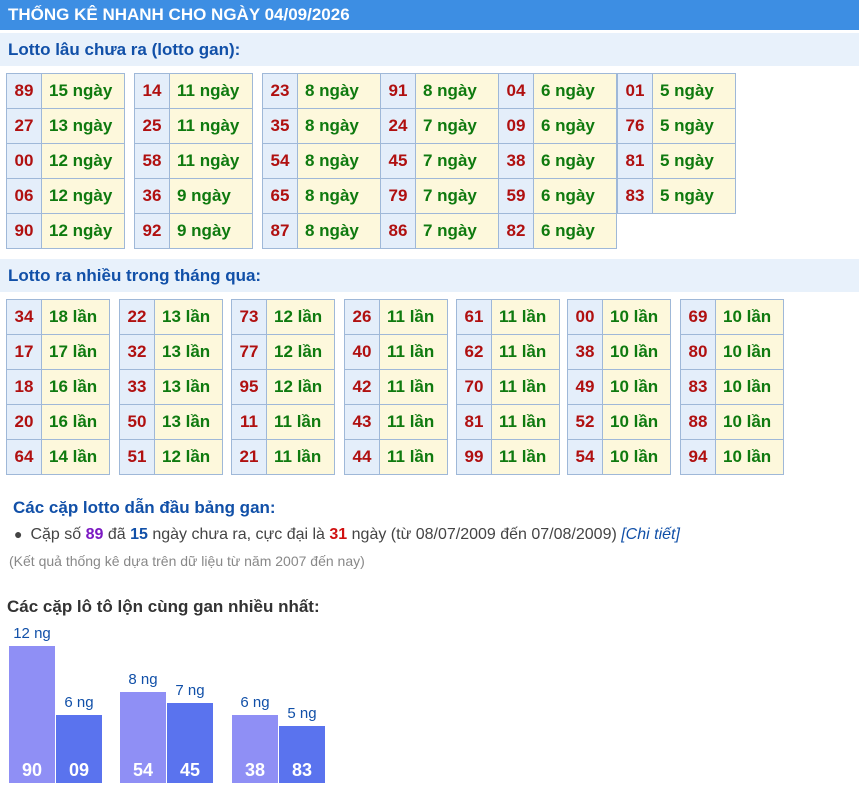 The width and height of the screenshot is (859, 793). What do you see at coordinates (117, 534) in the screenshot?
I see `leader-text-2: đã` at bounding box center [117, 534].